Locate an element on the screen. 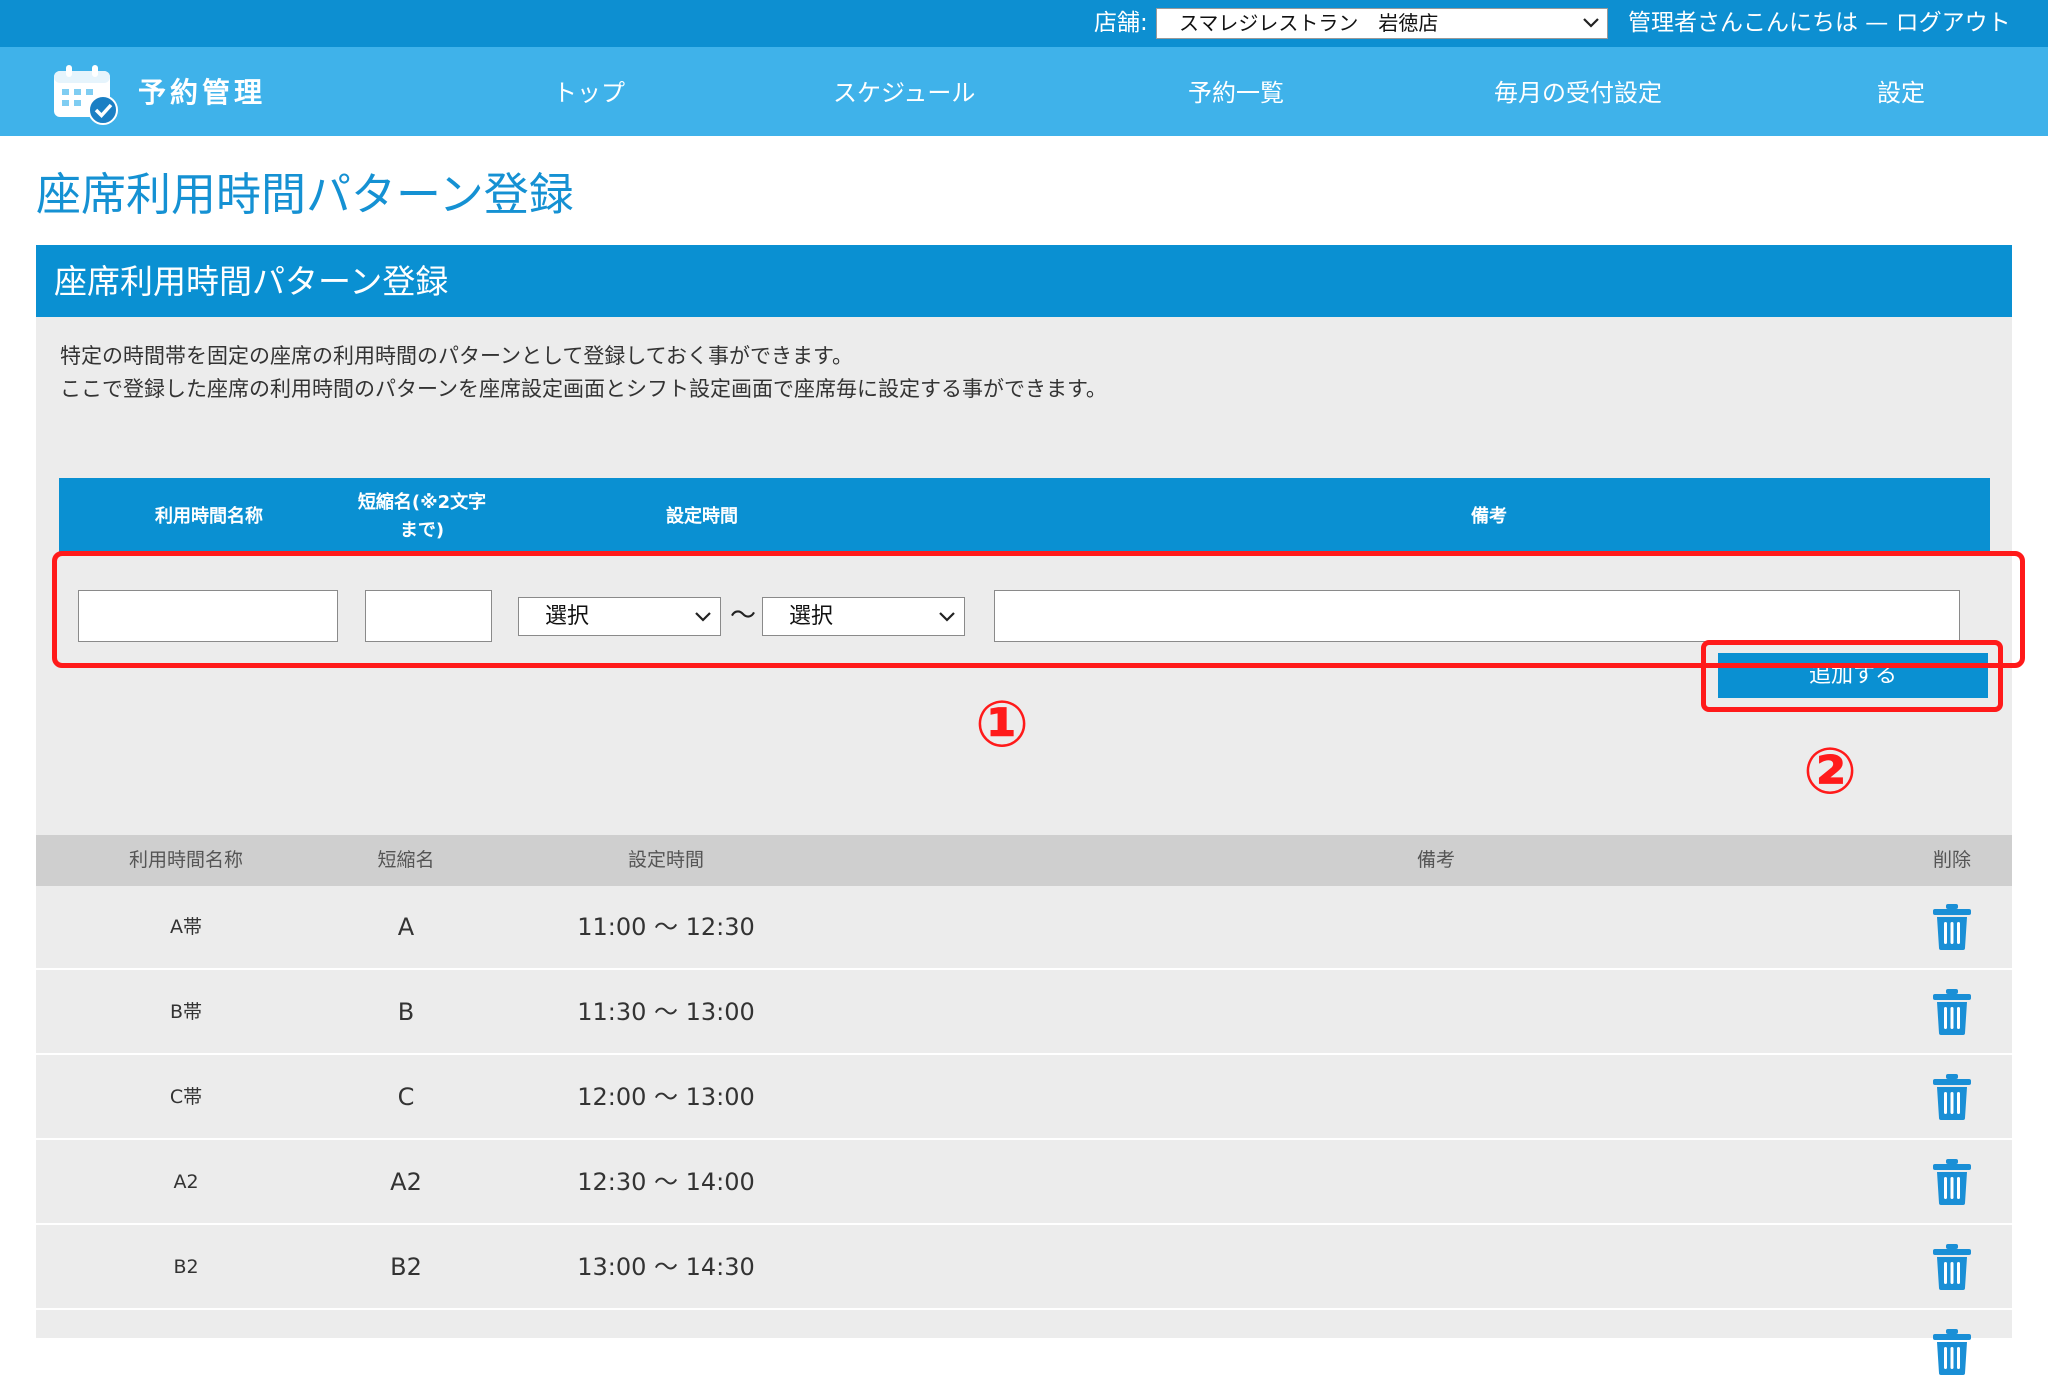  calendar-check-icon is located at coordinates (86, 94).